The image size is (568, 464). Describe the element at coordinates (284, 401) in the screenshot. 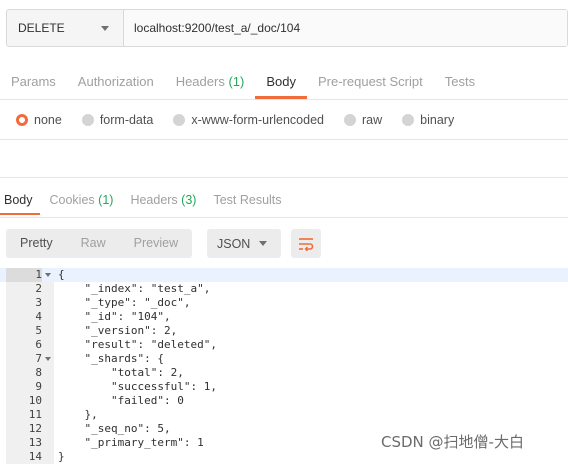

I see `code-line: 10 "failed": 0` at that location.